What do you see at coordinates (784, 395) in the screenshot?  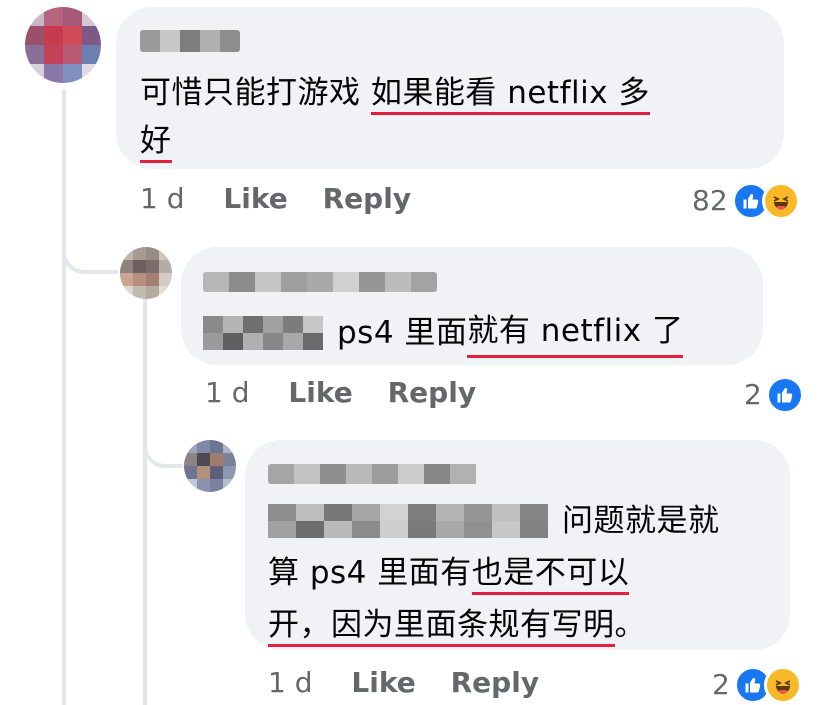 I see `like-icon` at bounding box center [784, 395].